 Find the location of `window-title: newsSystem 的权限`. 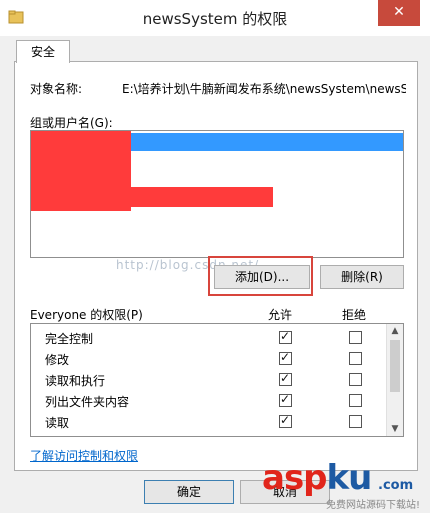

window-title: newsSystem 的权限 is located at coordinates (215, 19).